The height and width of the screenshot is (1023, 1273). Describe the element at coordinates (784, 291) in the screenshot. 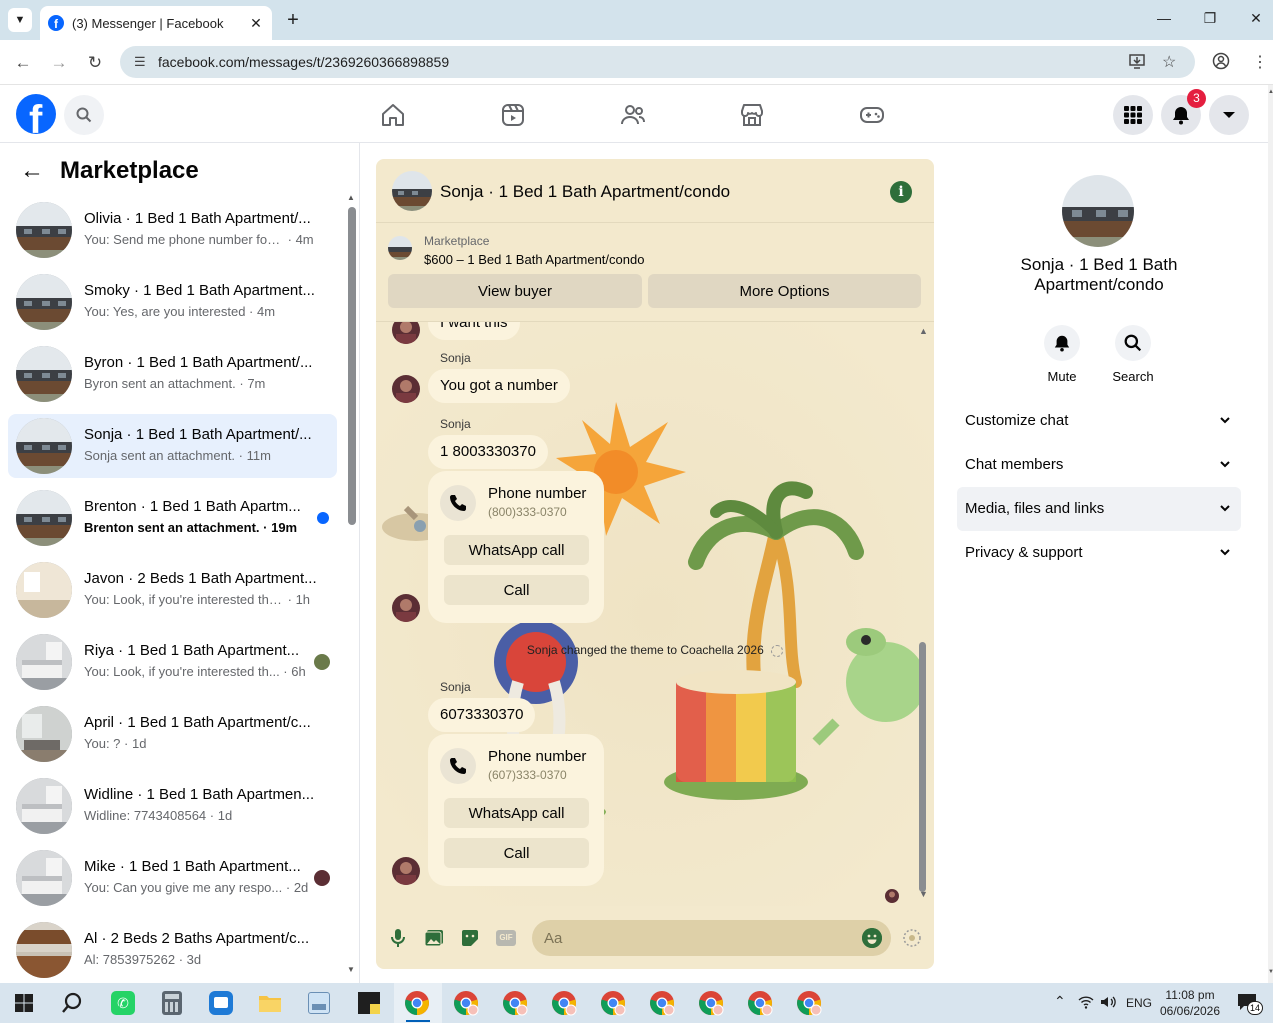

I see `more-options-button: More Options` at that location.